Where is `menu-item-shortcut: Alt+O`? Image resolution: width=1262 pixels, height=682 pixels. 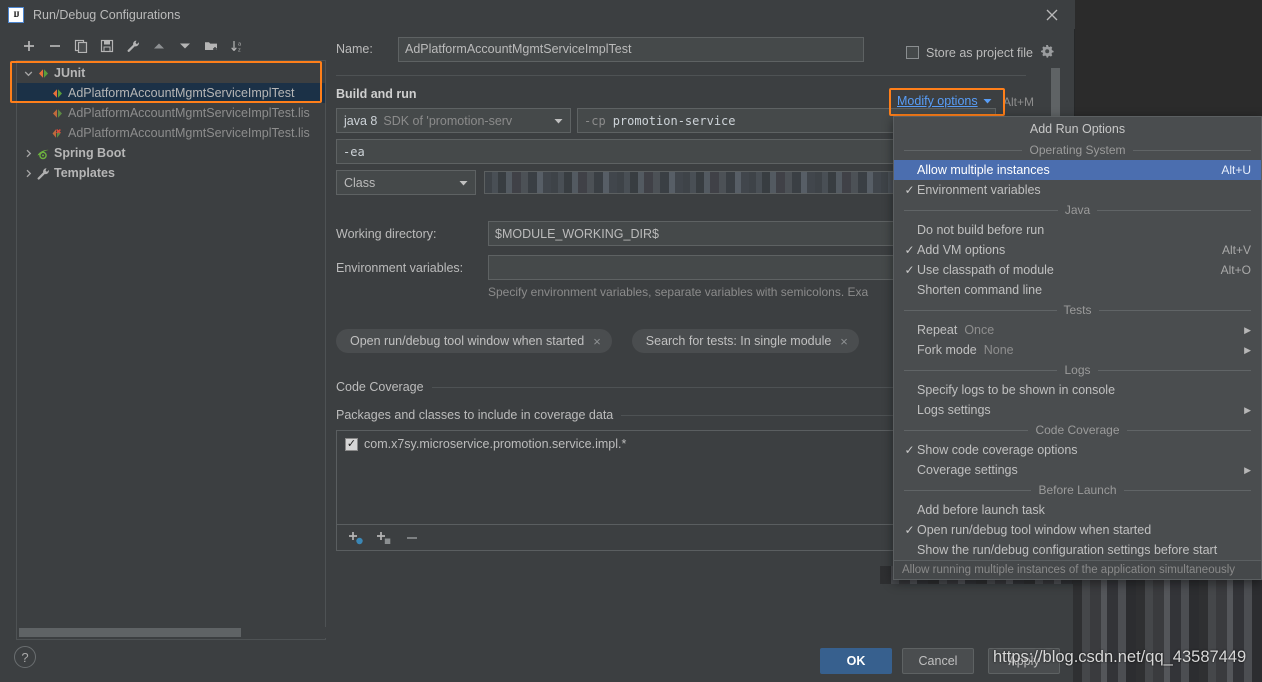 menu-item-shortcut: Alt+O is located at coordinates (1235, 270).